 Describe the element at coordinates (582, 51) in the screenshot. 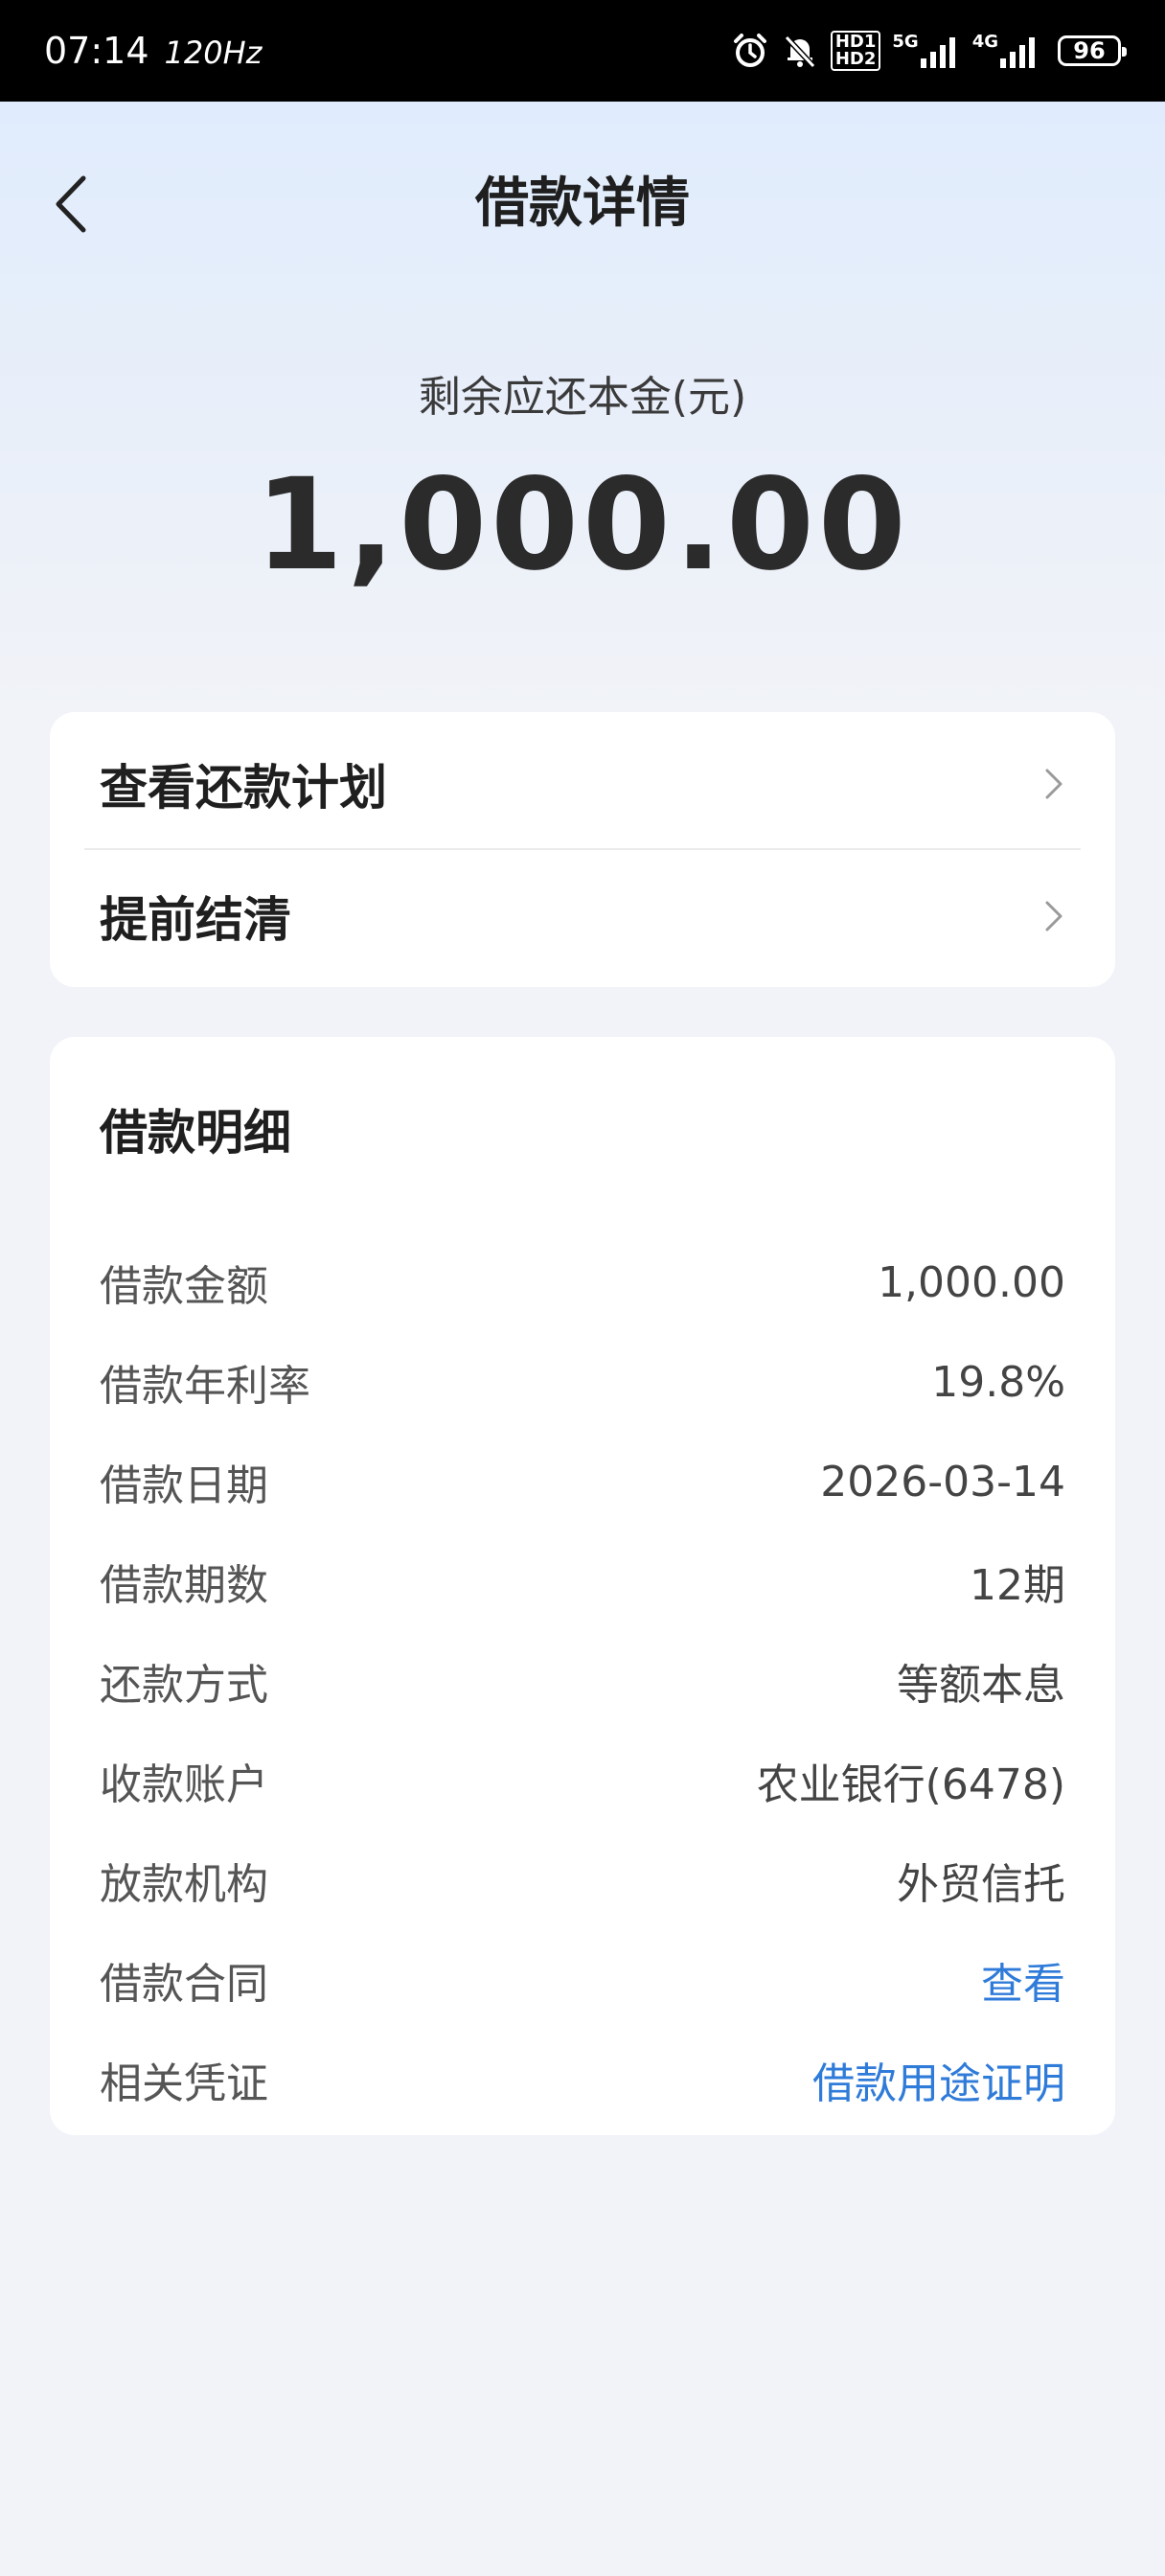

I see `status-bar: 07:14 120Hz HD1 HD2 5G 4G 96` at that location.